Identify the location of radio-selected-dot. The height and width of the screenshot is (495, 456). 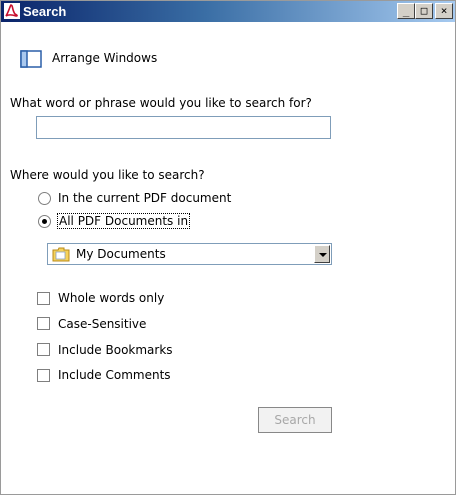
(44, 221).